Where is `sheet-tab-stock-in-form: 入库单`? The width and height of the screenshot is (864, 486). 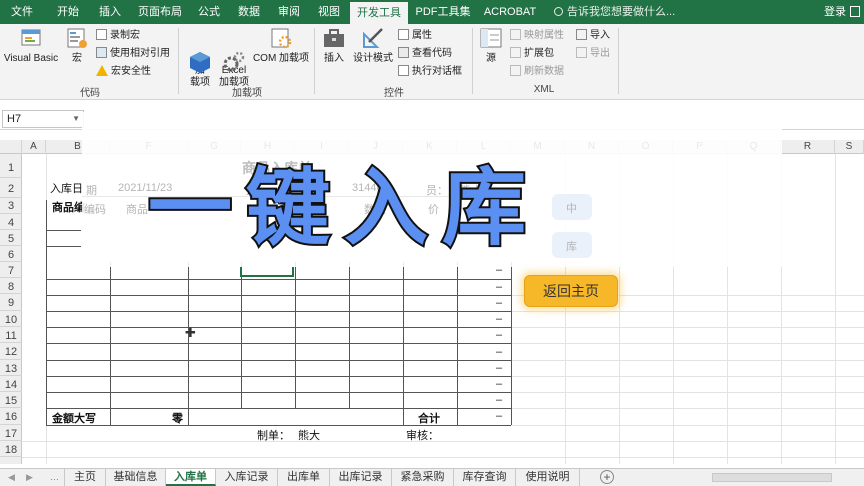 sheet-tab-stock-in-form: 入库单 is located at coordinates (191, 477).